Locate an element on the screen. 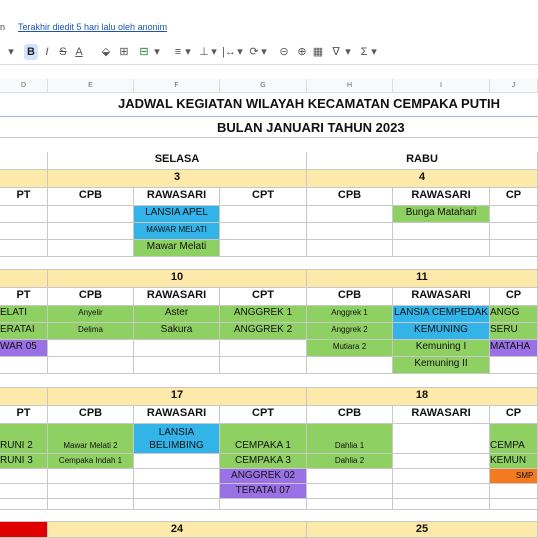  header-cpb: CPB is located at coordinates (91, 197).